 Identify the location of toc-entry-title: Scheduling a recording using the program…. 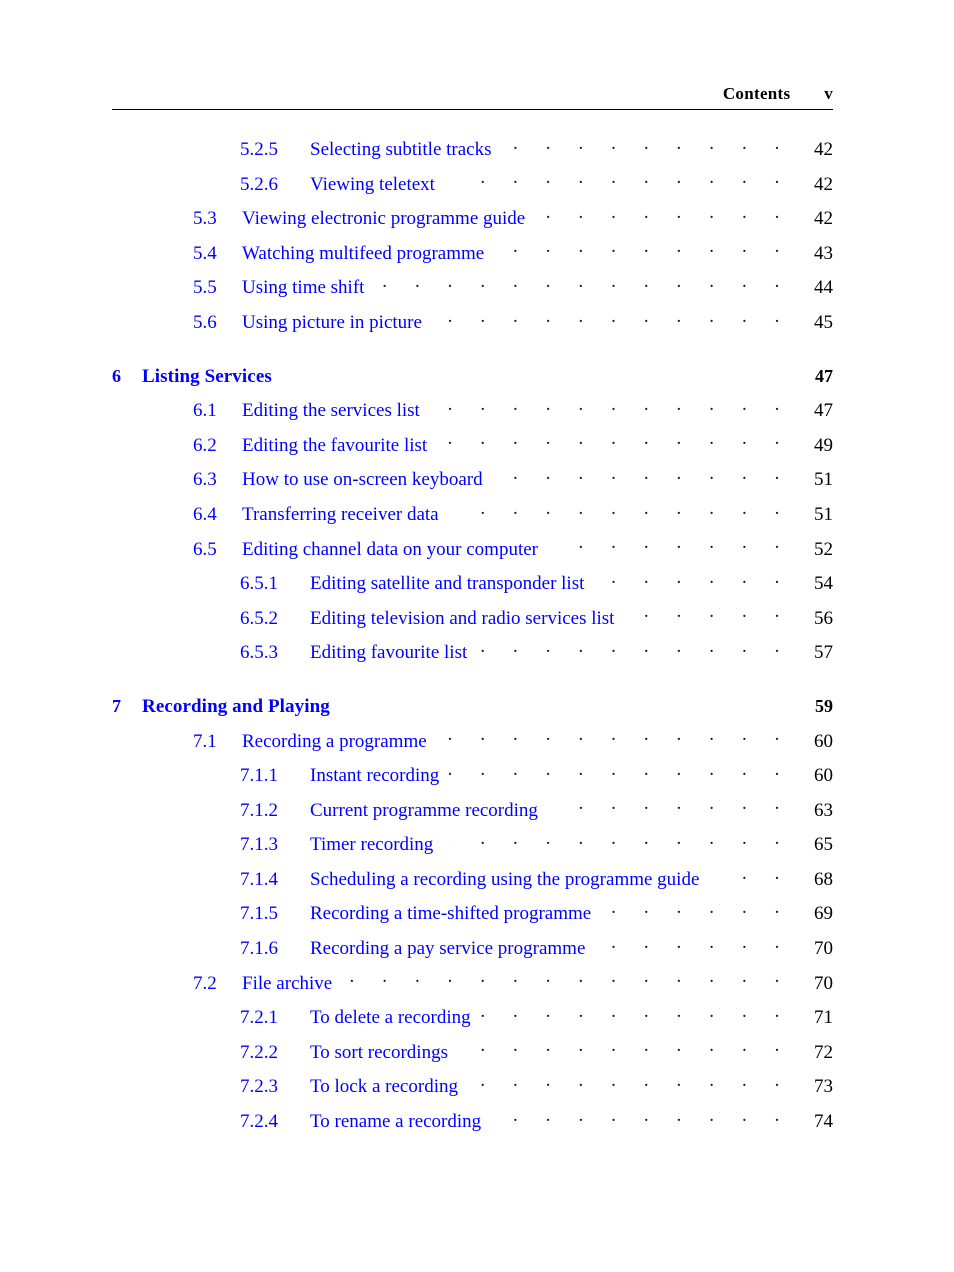
(505, 879).